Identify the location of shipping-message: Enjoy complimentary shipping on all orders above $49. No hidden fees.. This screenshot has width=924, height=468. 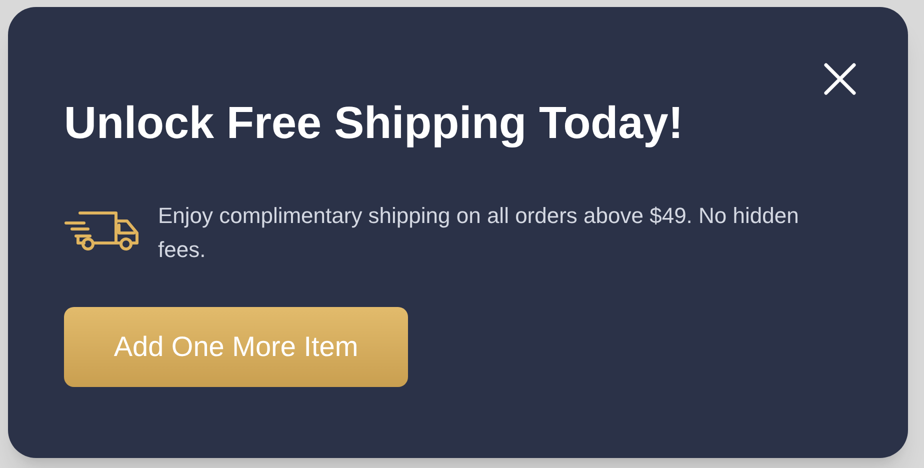
(479, 233).